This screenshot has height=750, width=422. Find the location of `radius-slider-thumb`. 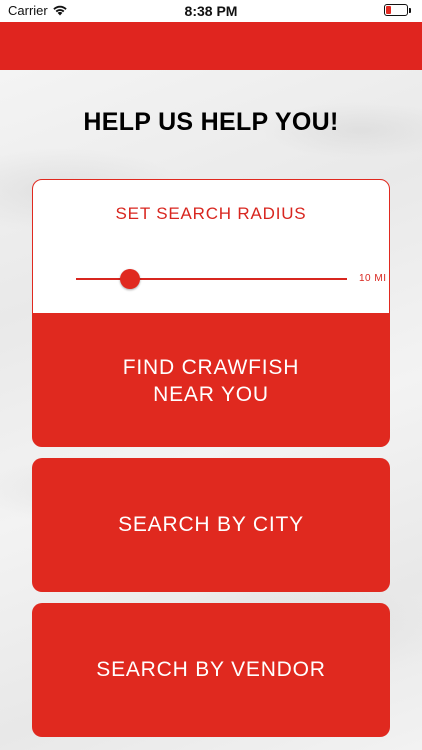

radius-slider-thumb is located at coordinates (130, 279).